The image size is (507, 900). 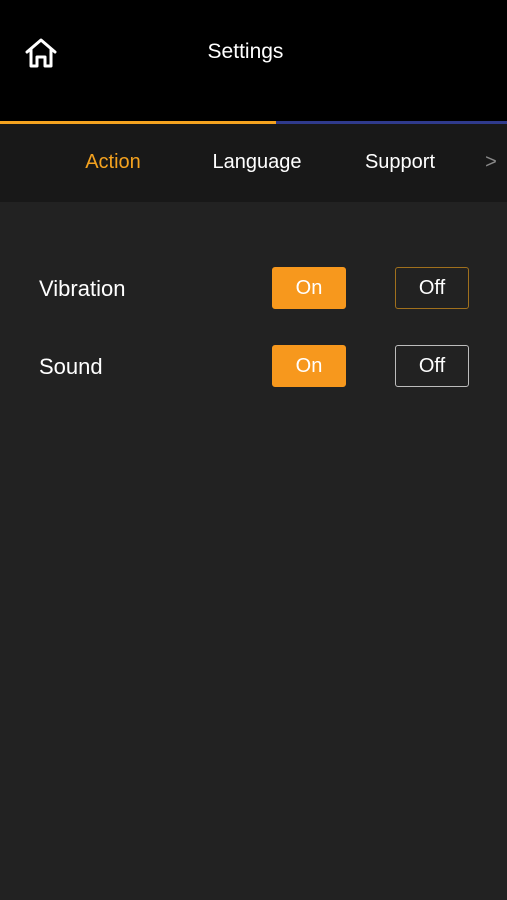 What do you see at coordinates (113, 163) in the screenshot?
I see `tab-action: Action` at bounding box center [113, 163].